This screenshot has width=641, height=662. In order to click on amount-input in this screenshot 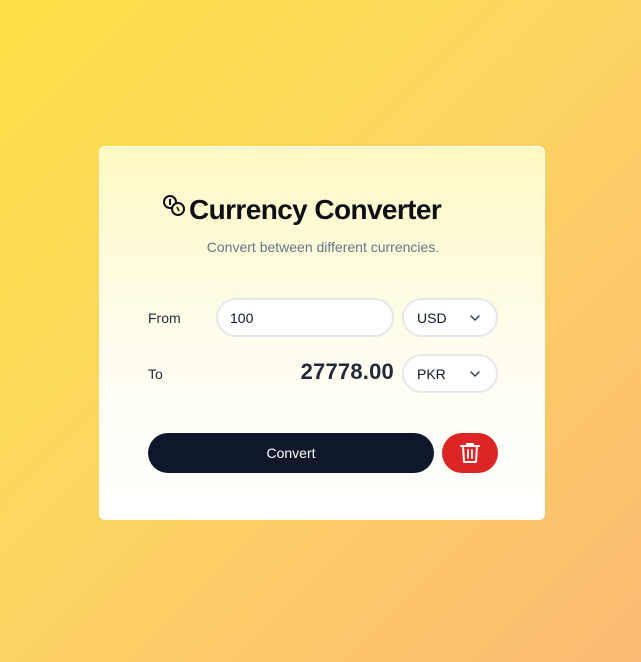, I will do `click(305, 317)`.